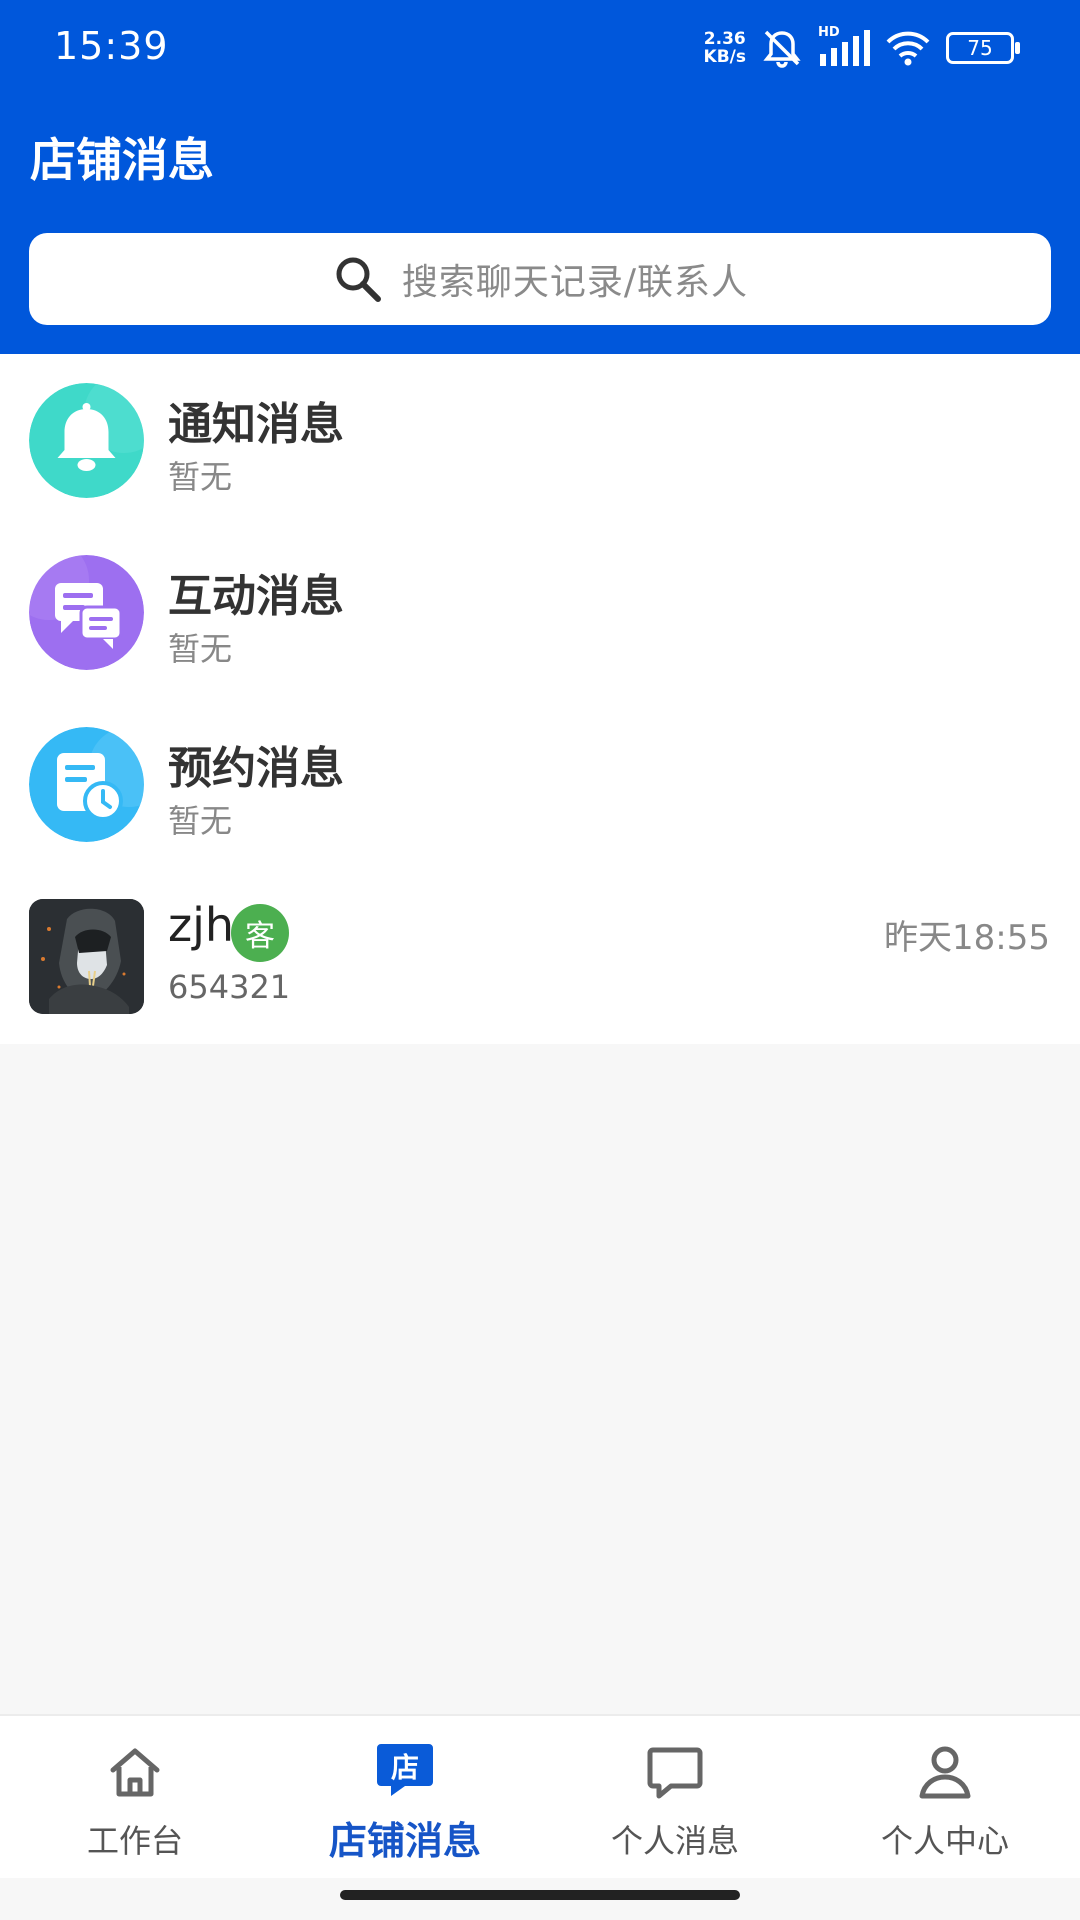  I want to click on bottom-nav: 工作台 店 店铺消息 个人消息 个人中心, so click(540, 1796).